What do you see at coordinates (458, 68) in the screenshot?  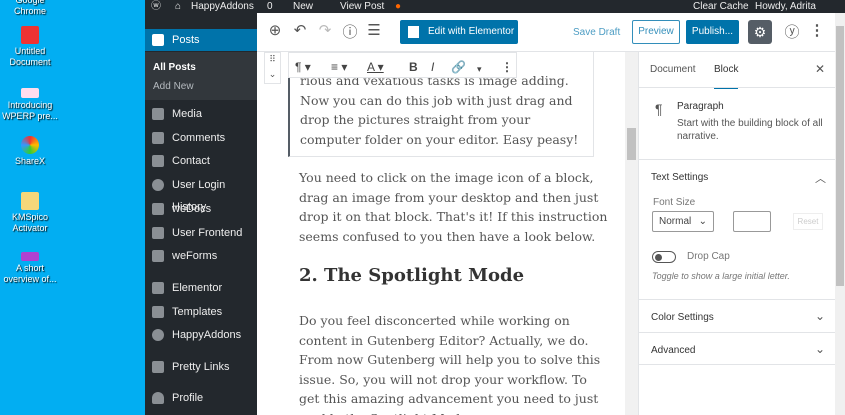 I see `link-icon: 🔗` at bounding box center [458, 68].